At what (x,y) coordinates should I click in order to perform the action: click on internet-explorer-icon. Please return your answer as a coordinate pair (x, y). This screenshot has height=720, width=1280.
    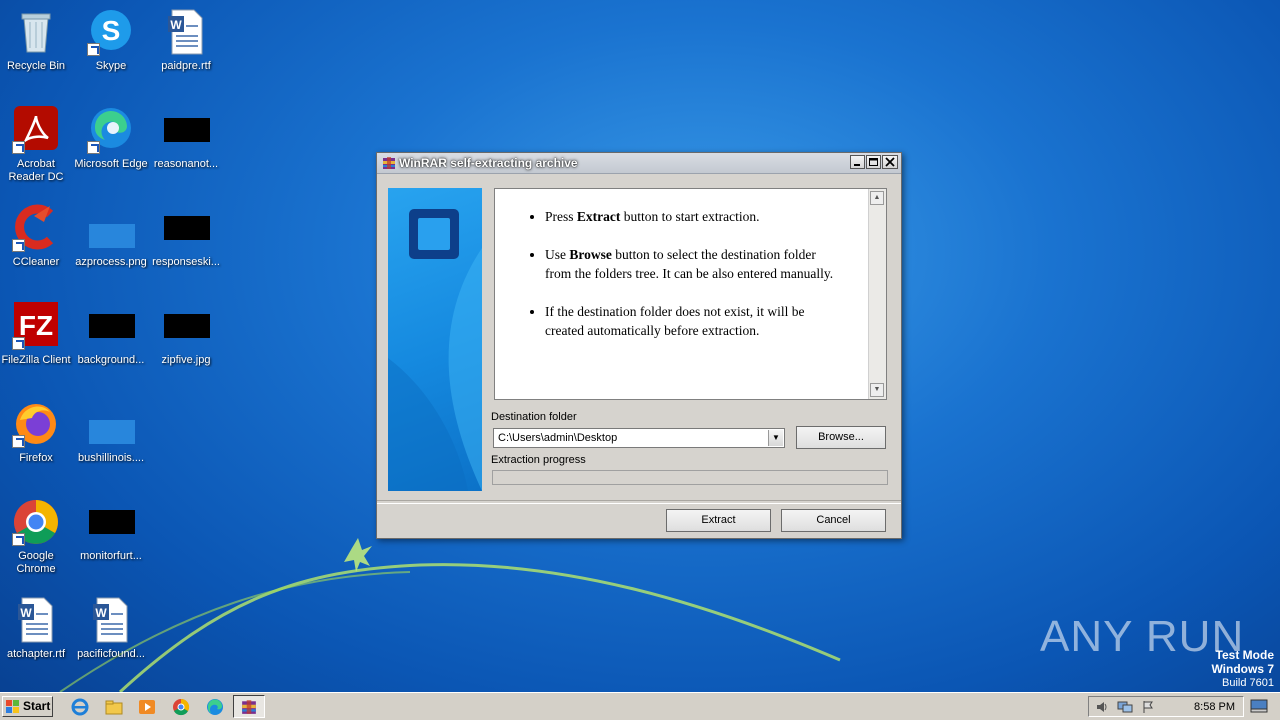
    Looking at the image, I should click on (80, 707).